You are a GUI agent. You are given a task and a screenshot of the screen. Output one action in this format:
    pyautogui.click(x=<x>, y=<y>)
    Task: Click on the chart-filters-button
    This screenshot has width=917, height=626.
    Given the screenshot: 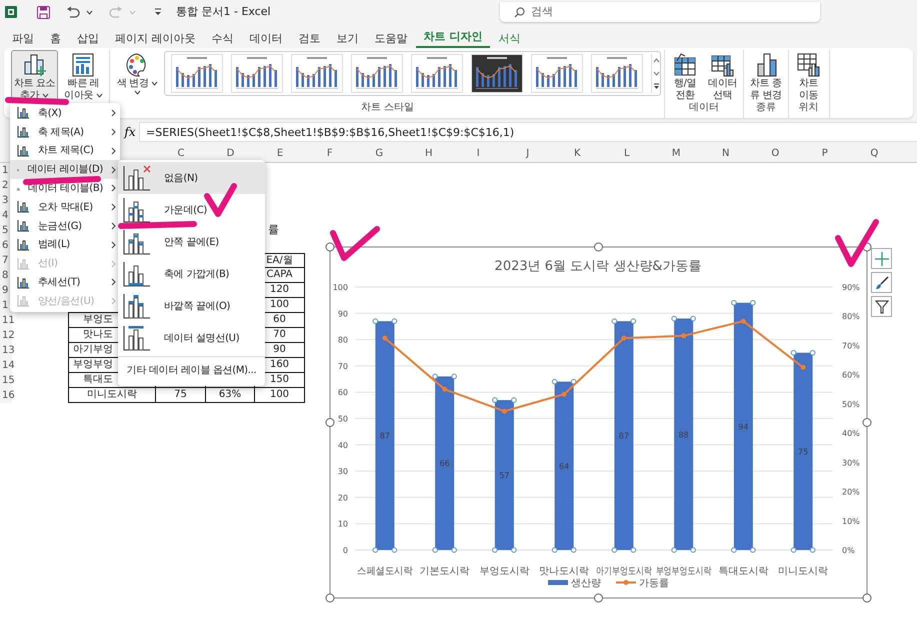 What is the action you would take?
    pyautogui.click(x=881, y=306)
    